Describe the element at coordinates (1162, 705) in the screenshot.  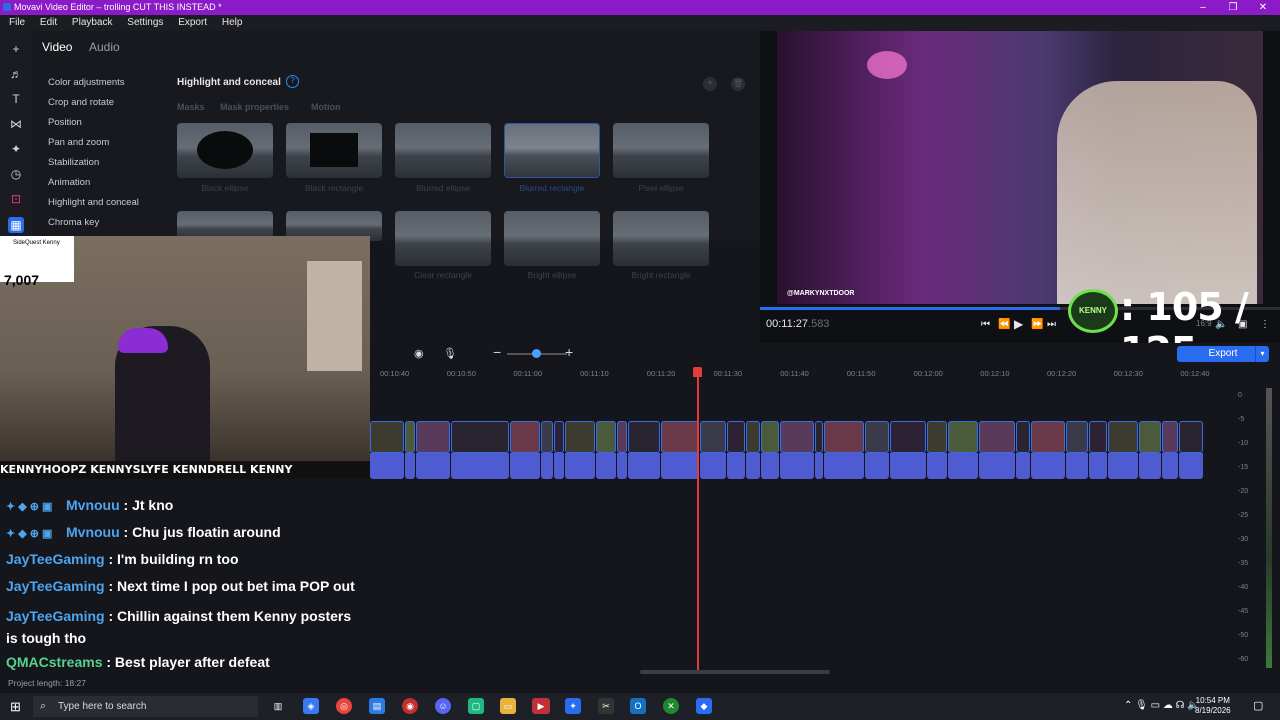
I see `tray-icons: ⌃ 🎙 ▭ ☁ ☊ 🔈` at that location.